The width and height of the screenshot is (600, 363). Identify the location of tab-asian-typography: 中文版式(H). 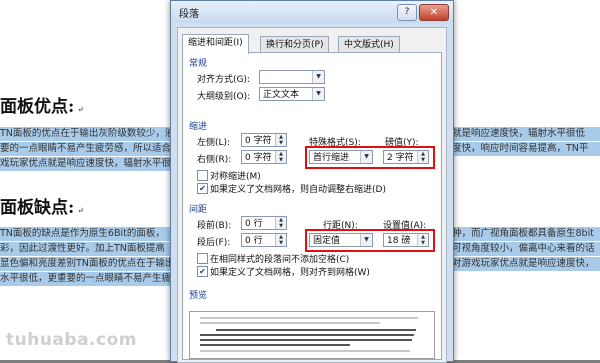
(369, 44).